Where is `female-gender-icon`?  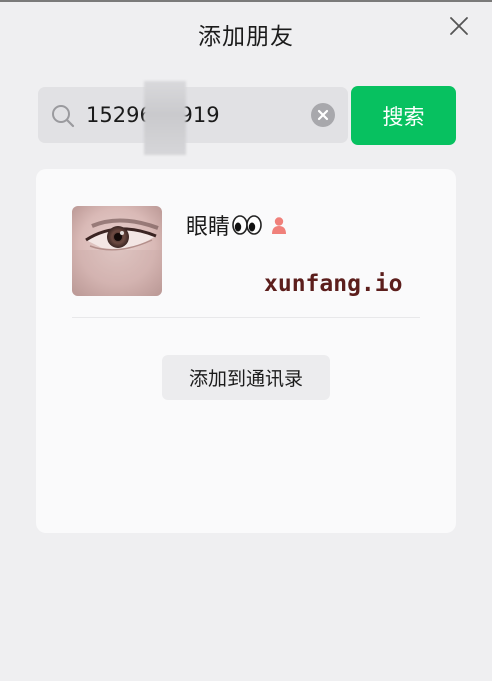 female-gender-icon is located at coordinates (279, 225).